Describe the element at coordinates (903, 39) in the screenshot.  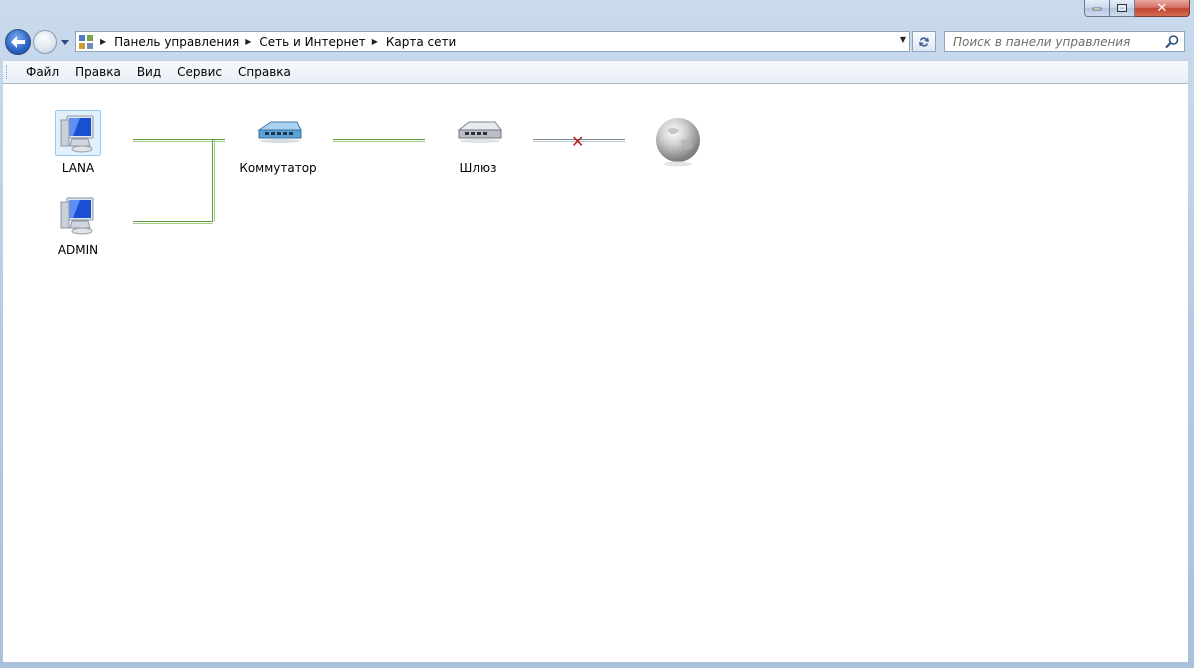
I see `address-history-dropdown-icon: ▼` at that location.